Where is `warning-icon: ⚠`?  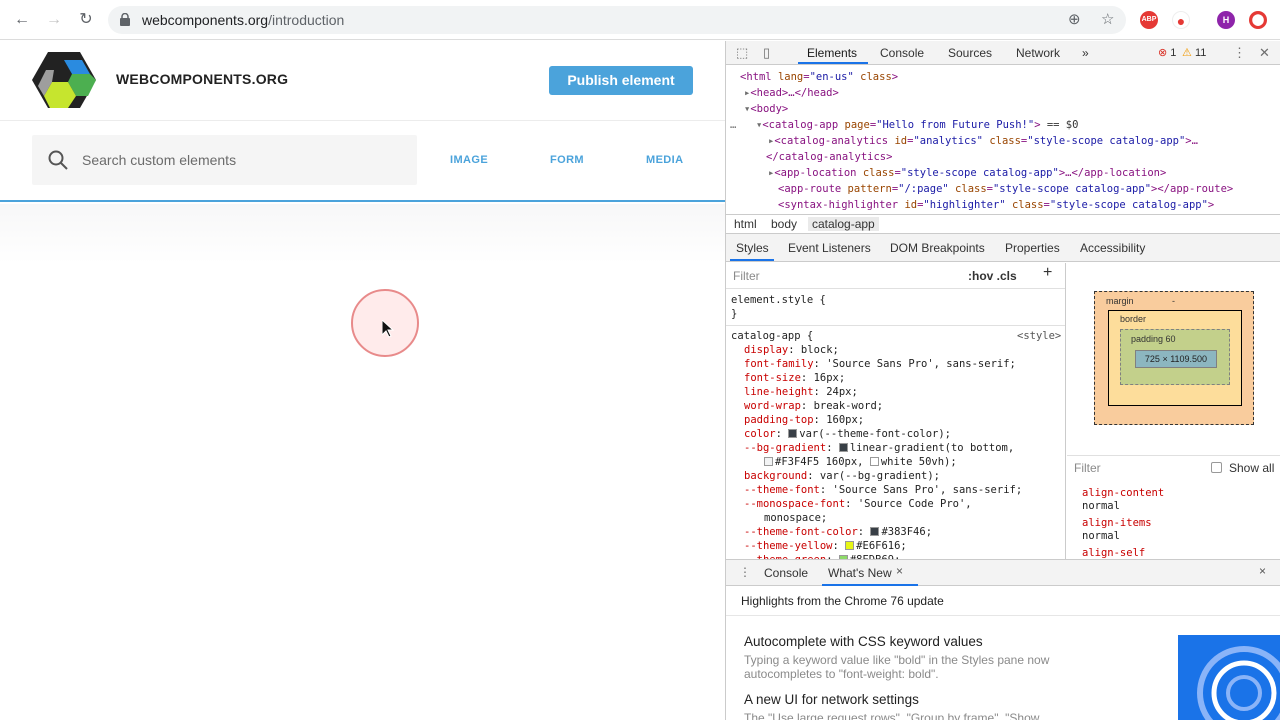
warning-icon: ⚠ is located at coordinates (1187, 53).